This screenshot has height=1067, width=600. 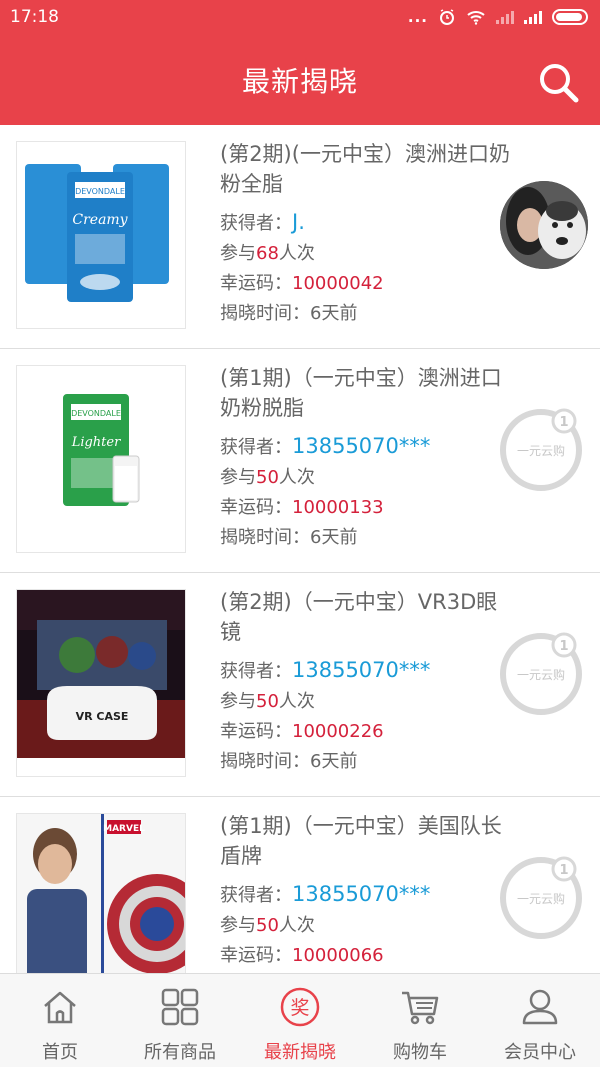 I want to click on tab-label: 会员中心, so click(x=540, y=1052).